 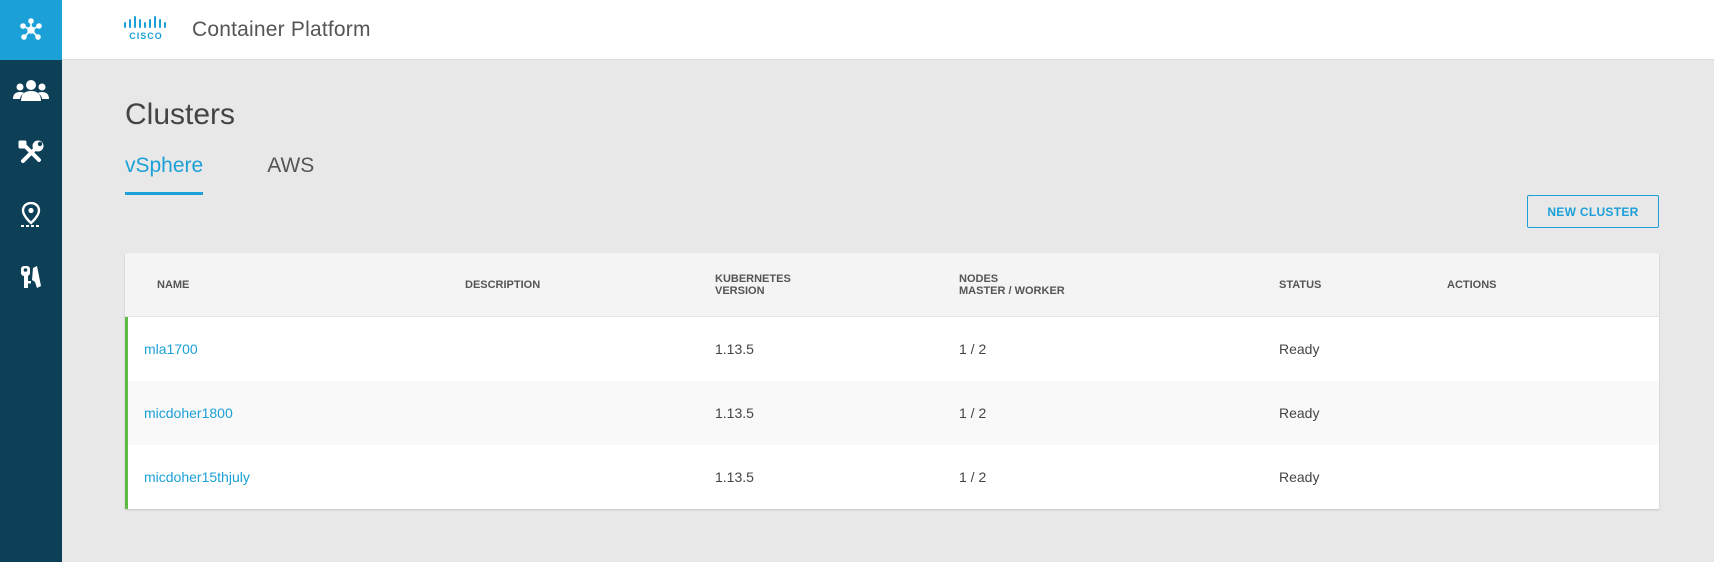 I want to click on location-icon, so click(x=31, y=214).